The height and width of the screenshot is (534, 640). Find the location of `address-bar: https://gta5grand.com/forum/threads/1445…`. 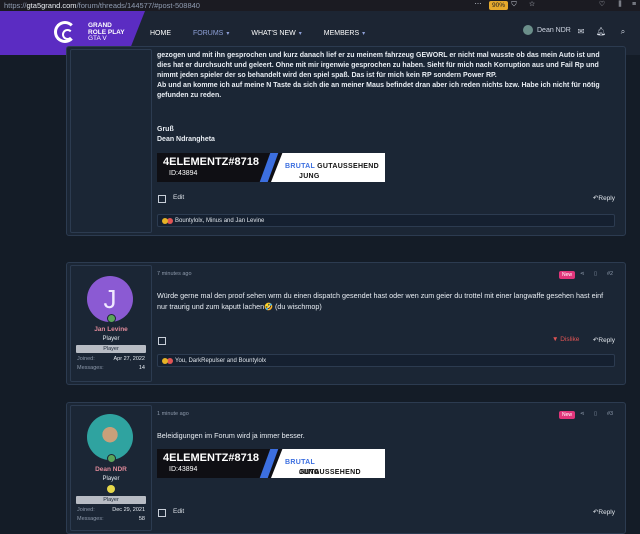

address-bar: https://gta5grand.com/forum/threads/1445… is located at coordinates (102, 5).